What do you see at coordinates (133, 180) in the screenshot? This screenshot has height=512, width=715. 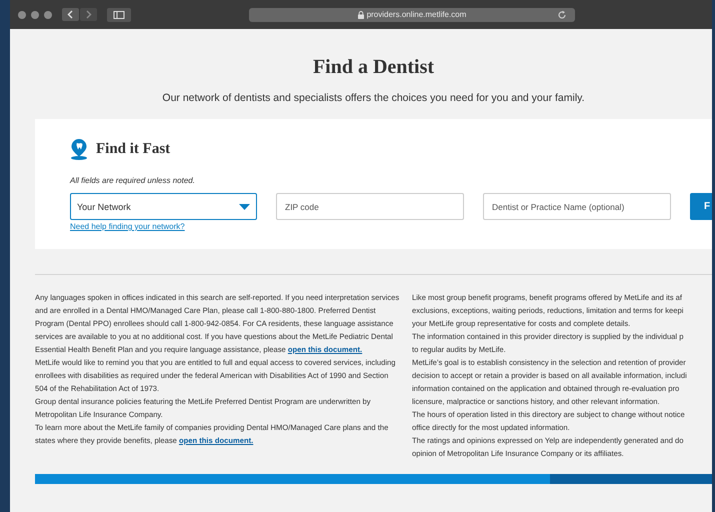 I see `required-note: All fields are required unless noted.` at bounding box center [133, 180].